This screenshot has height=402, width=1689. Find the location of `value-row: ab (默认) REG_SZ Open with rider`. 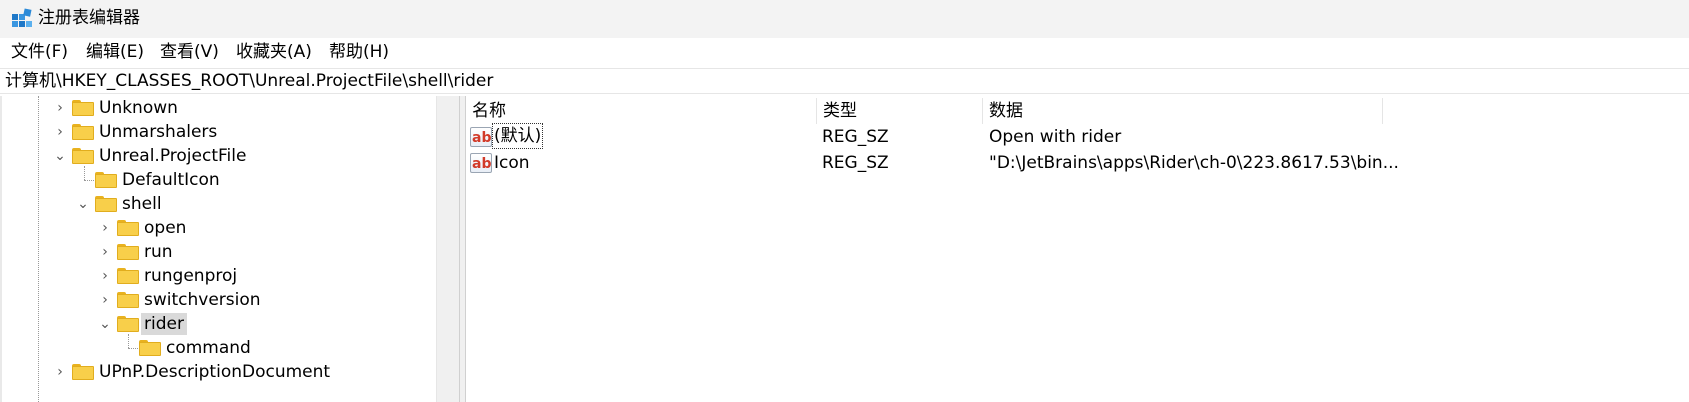

value-row: ab (默认) REG_SZ Open with rider is located at coordinates (1077, 136).